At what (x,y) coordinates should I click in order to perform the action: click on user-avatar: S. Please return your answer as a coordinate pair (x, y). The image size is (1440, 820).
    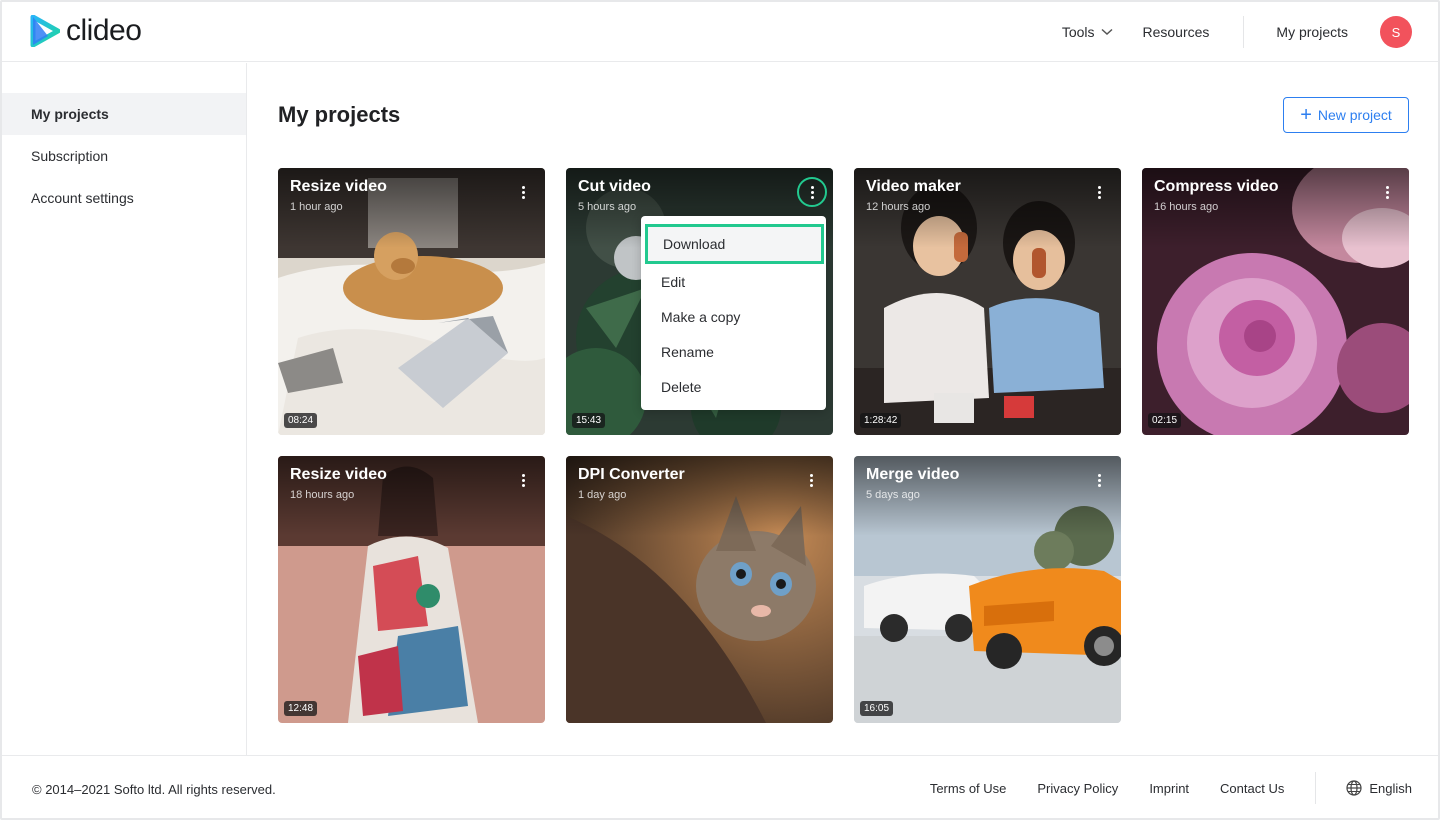
    Looking at the image, I should click on (1396, 32).